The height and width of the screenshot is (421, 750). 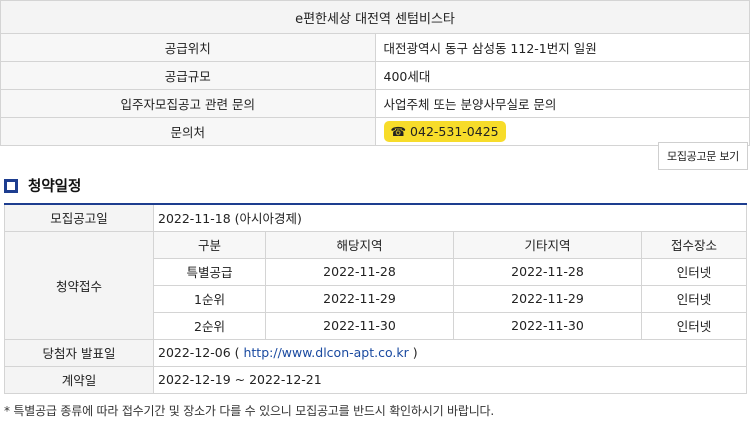 I want to click on info-value: 사업주체 또는 분양사무실로 문의, so click(x=562, y=103).